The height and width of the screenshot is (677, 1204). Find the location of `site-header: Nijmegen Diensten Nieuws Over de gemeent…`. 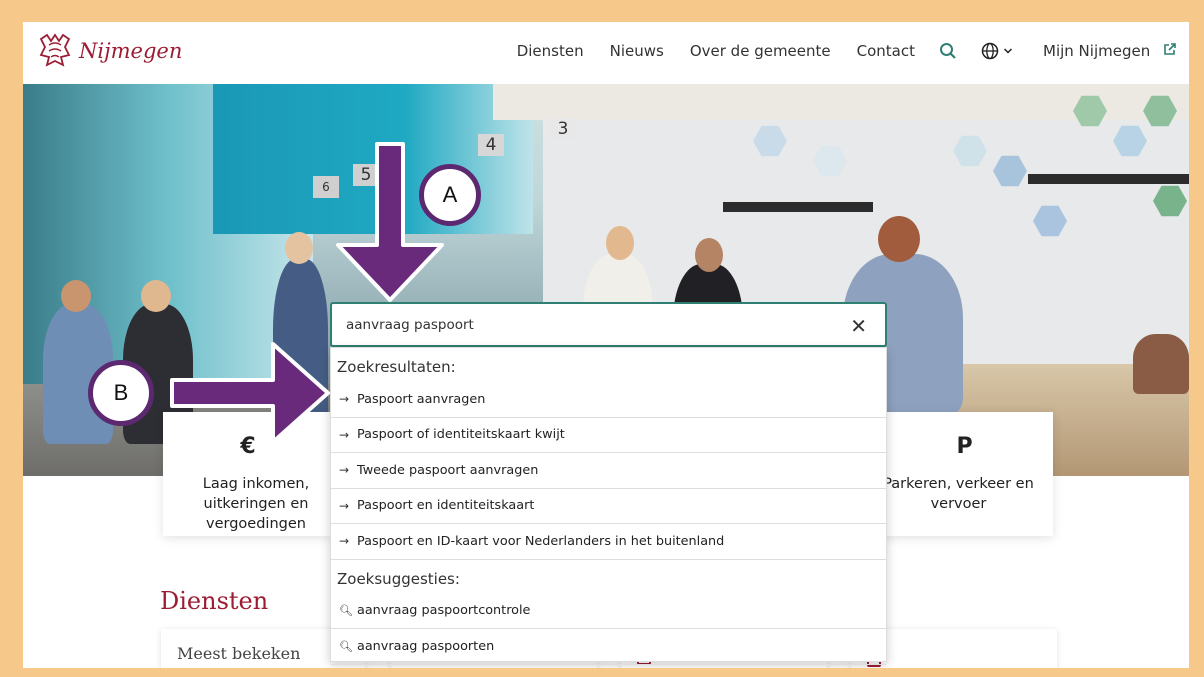

site-header: Nijmegen Diensten Nieuws Over de gemeent… is located at coordinates (606, 53).